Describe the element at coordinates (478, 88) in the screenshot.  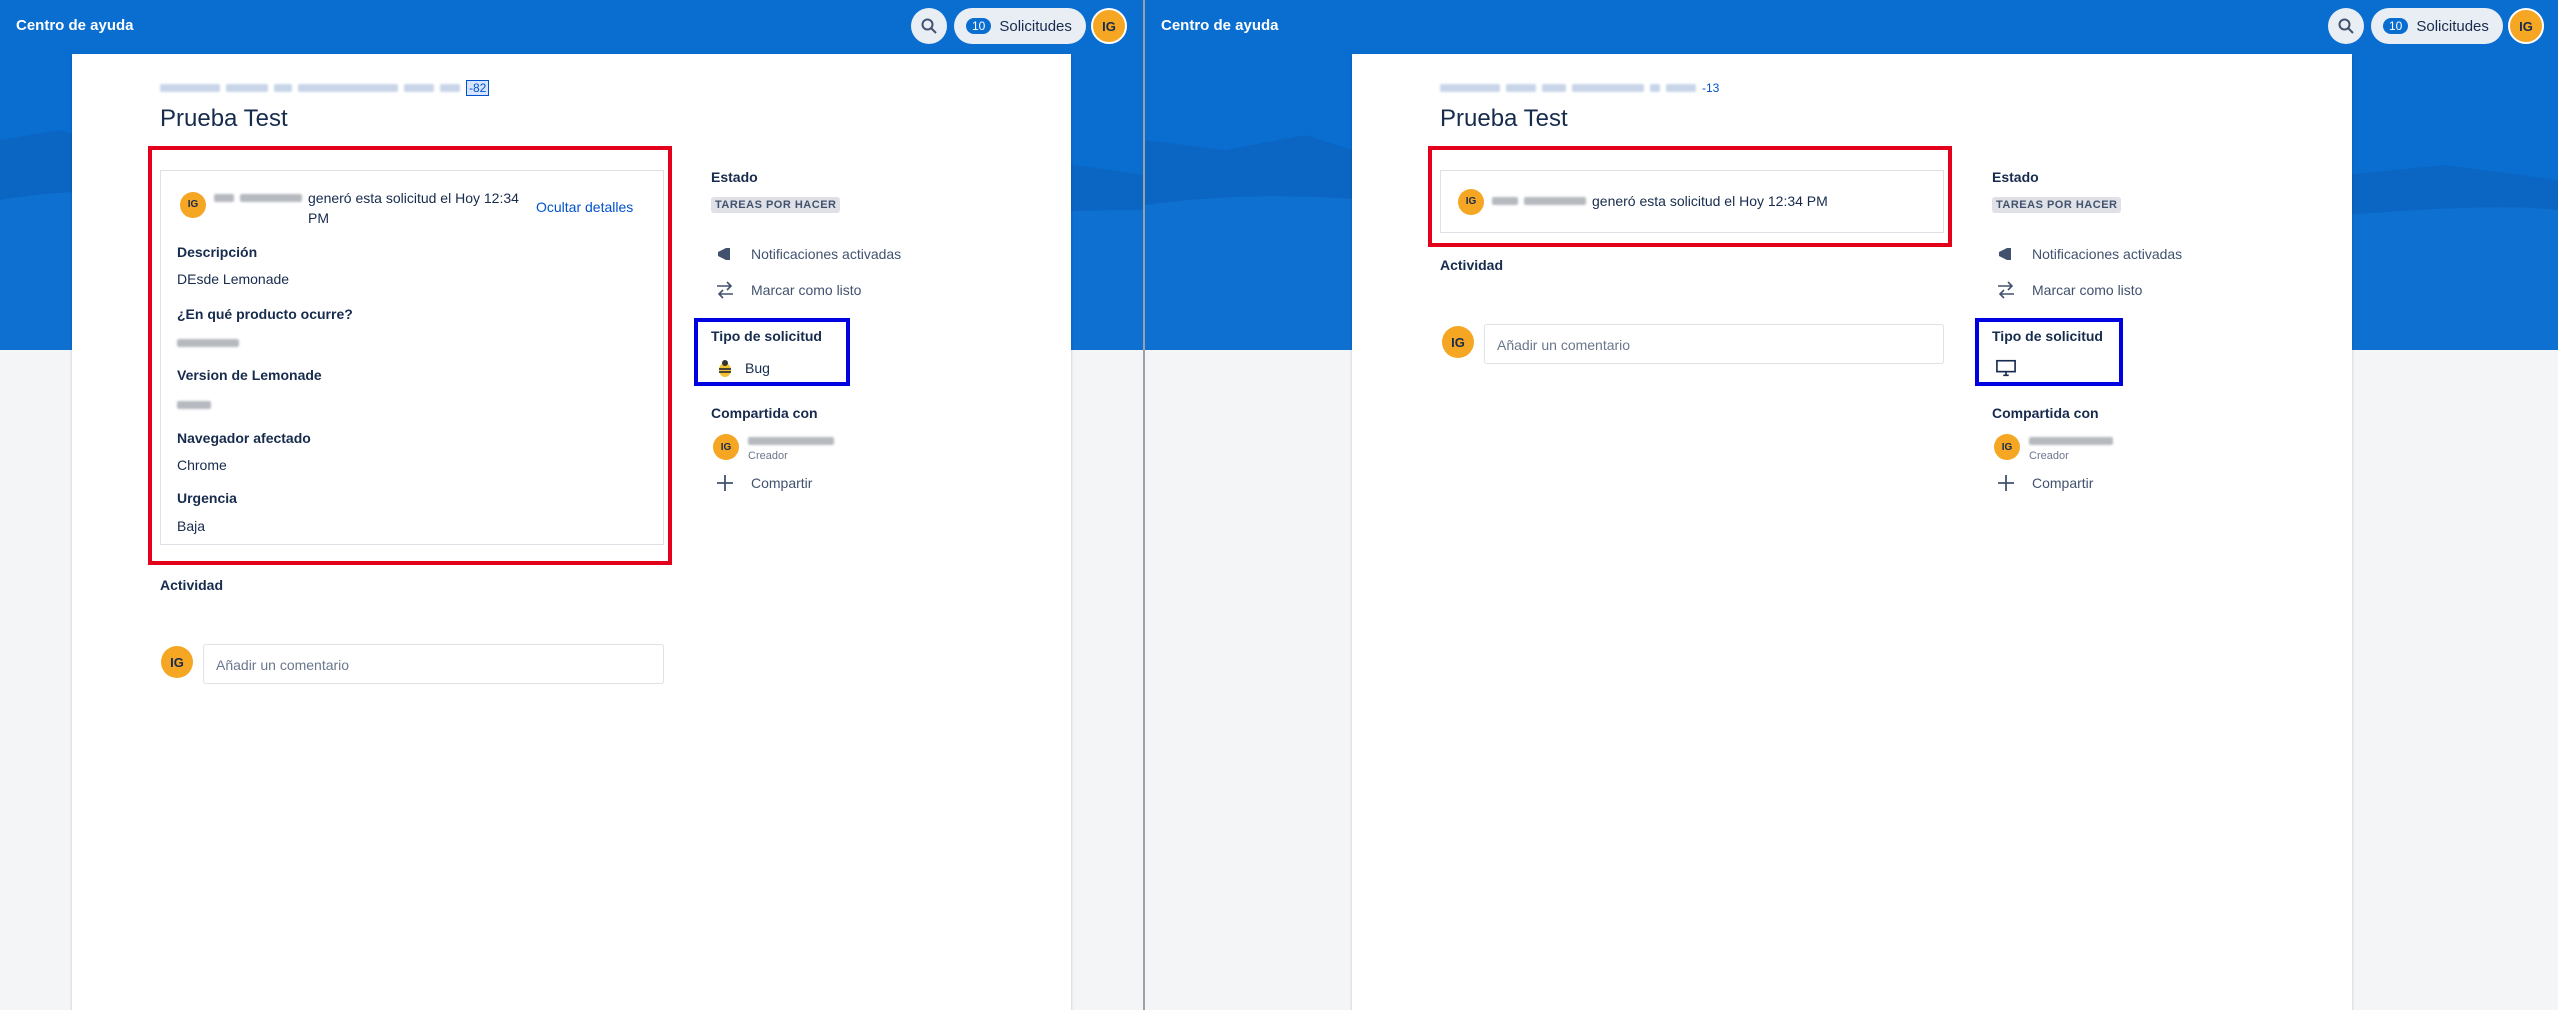
I see `issue-key: -82` at that location.